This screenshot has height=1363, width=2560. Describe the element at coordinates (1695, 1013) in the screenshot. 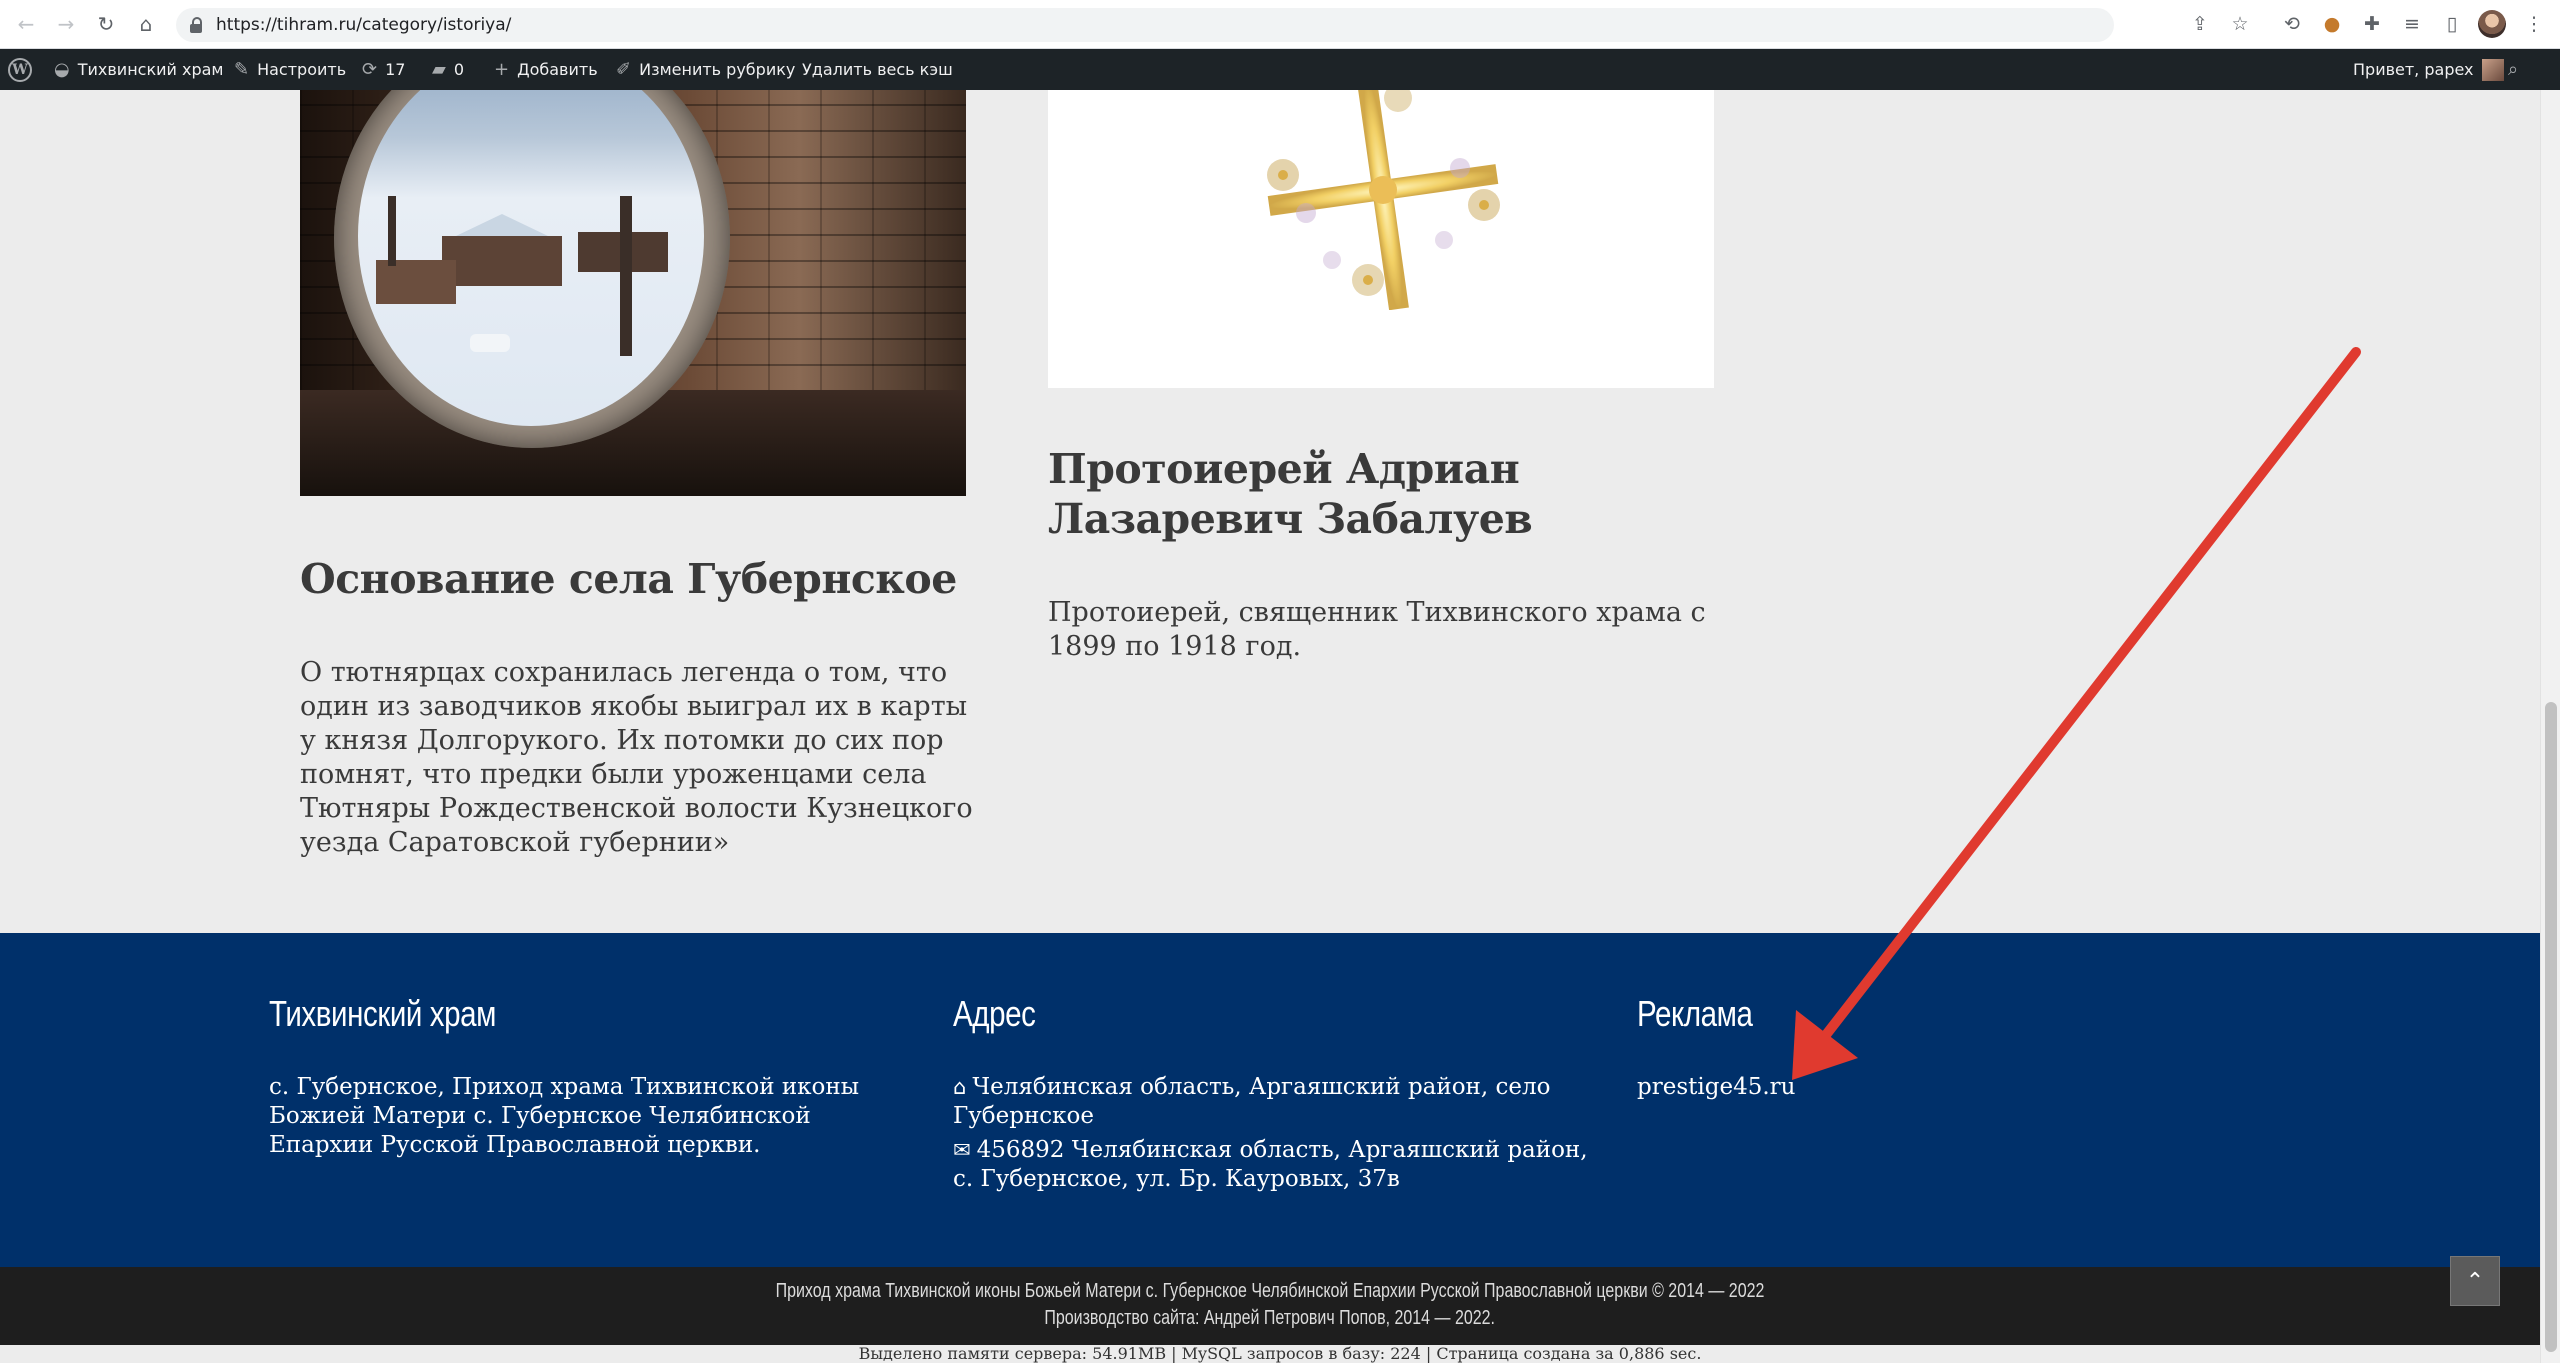

I see `footer-ads-heading: Реклама` at that location.